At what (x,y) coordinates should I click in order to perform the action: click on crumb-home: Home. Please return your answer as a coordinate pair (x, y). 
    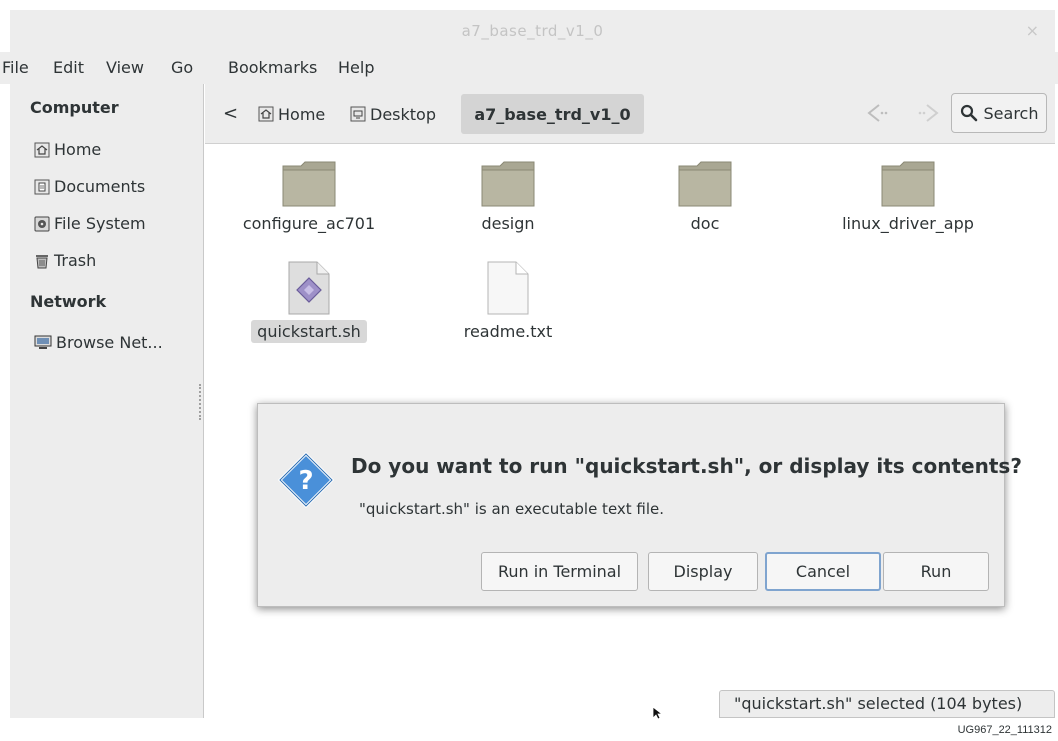
    Looking at the image, I should click on (291, 114).